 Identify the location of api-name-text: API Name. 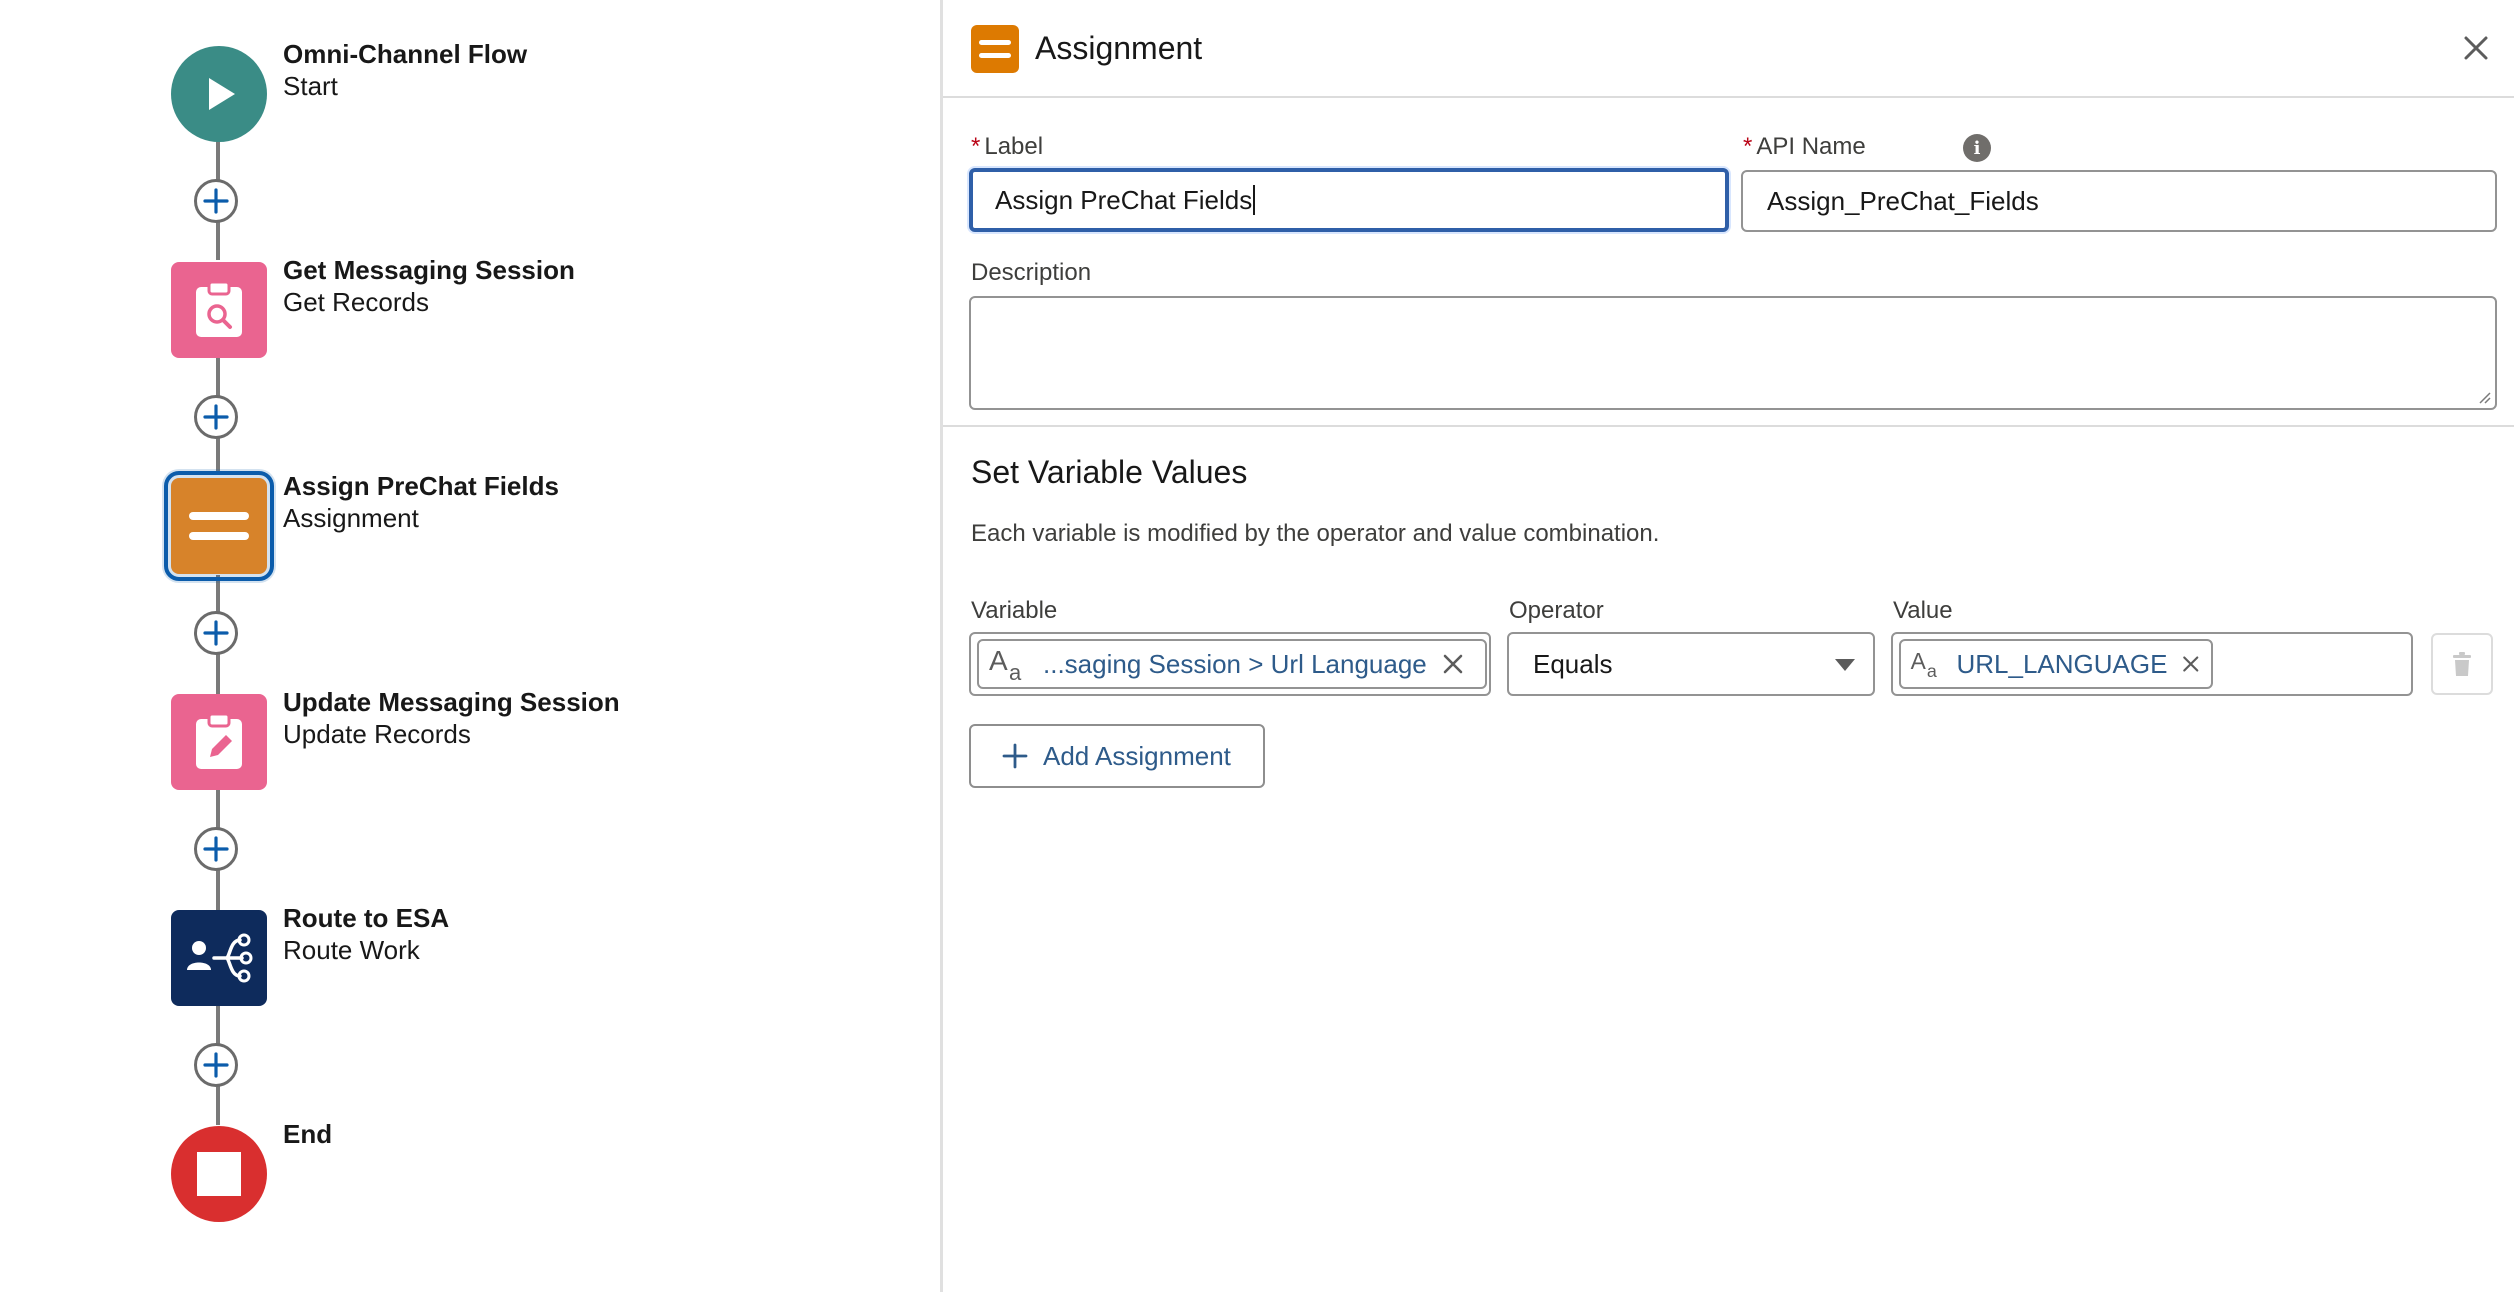
(1811, 146).